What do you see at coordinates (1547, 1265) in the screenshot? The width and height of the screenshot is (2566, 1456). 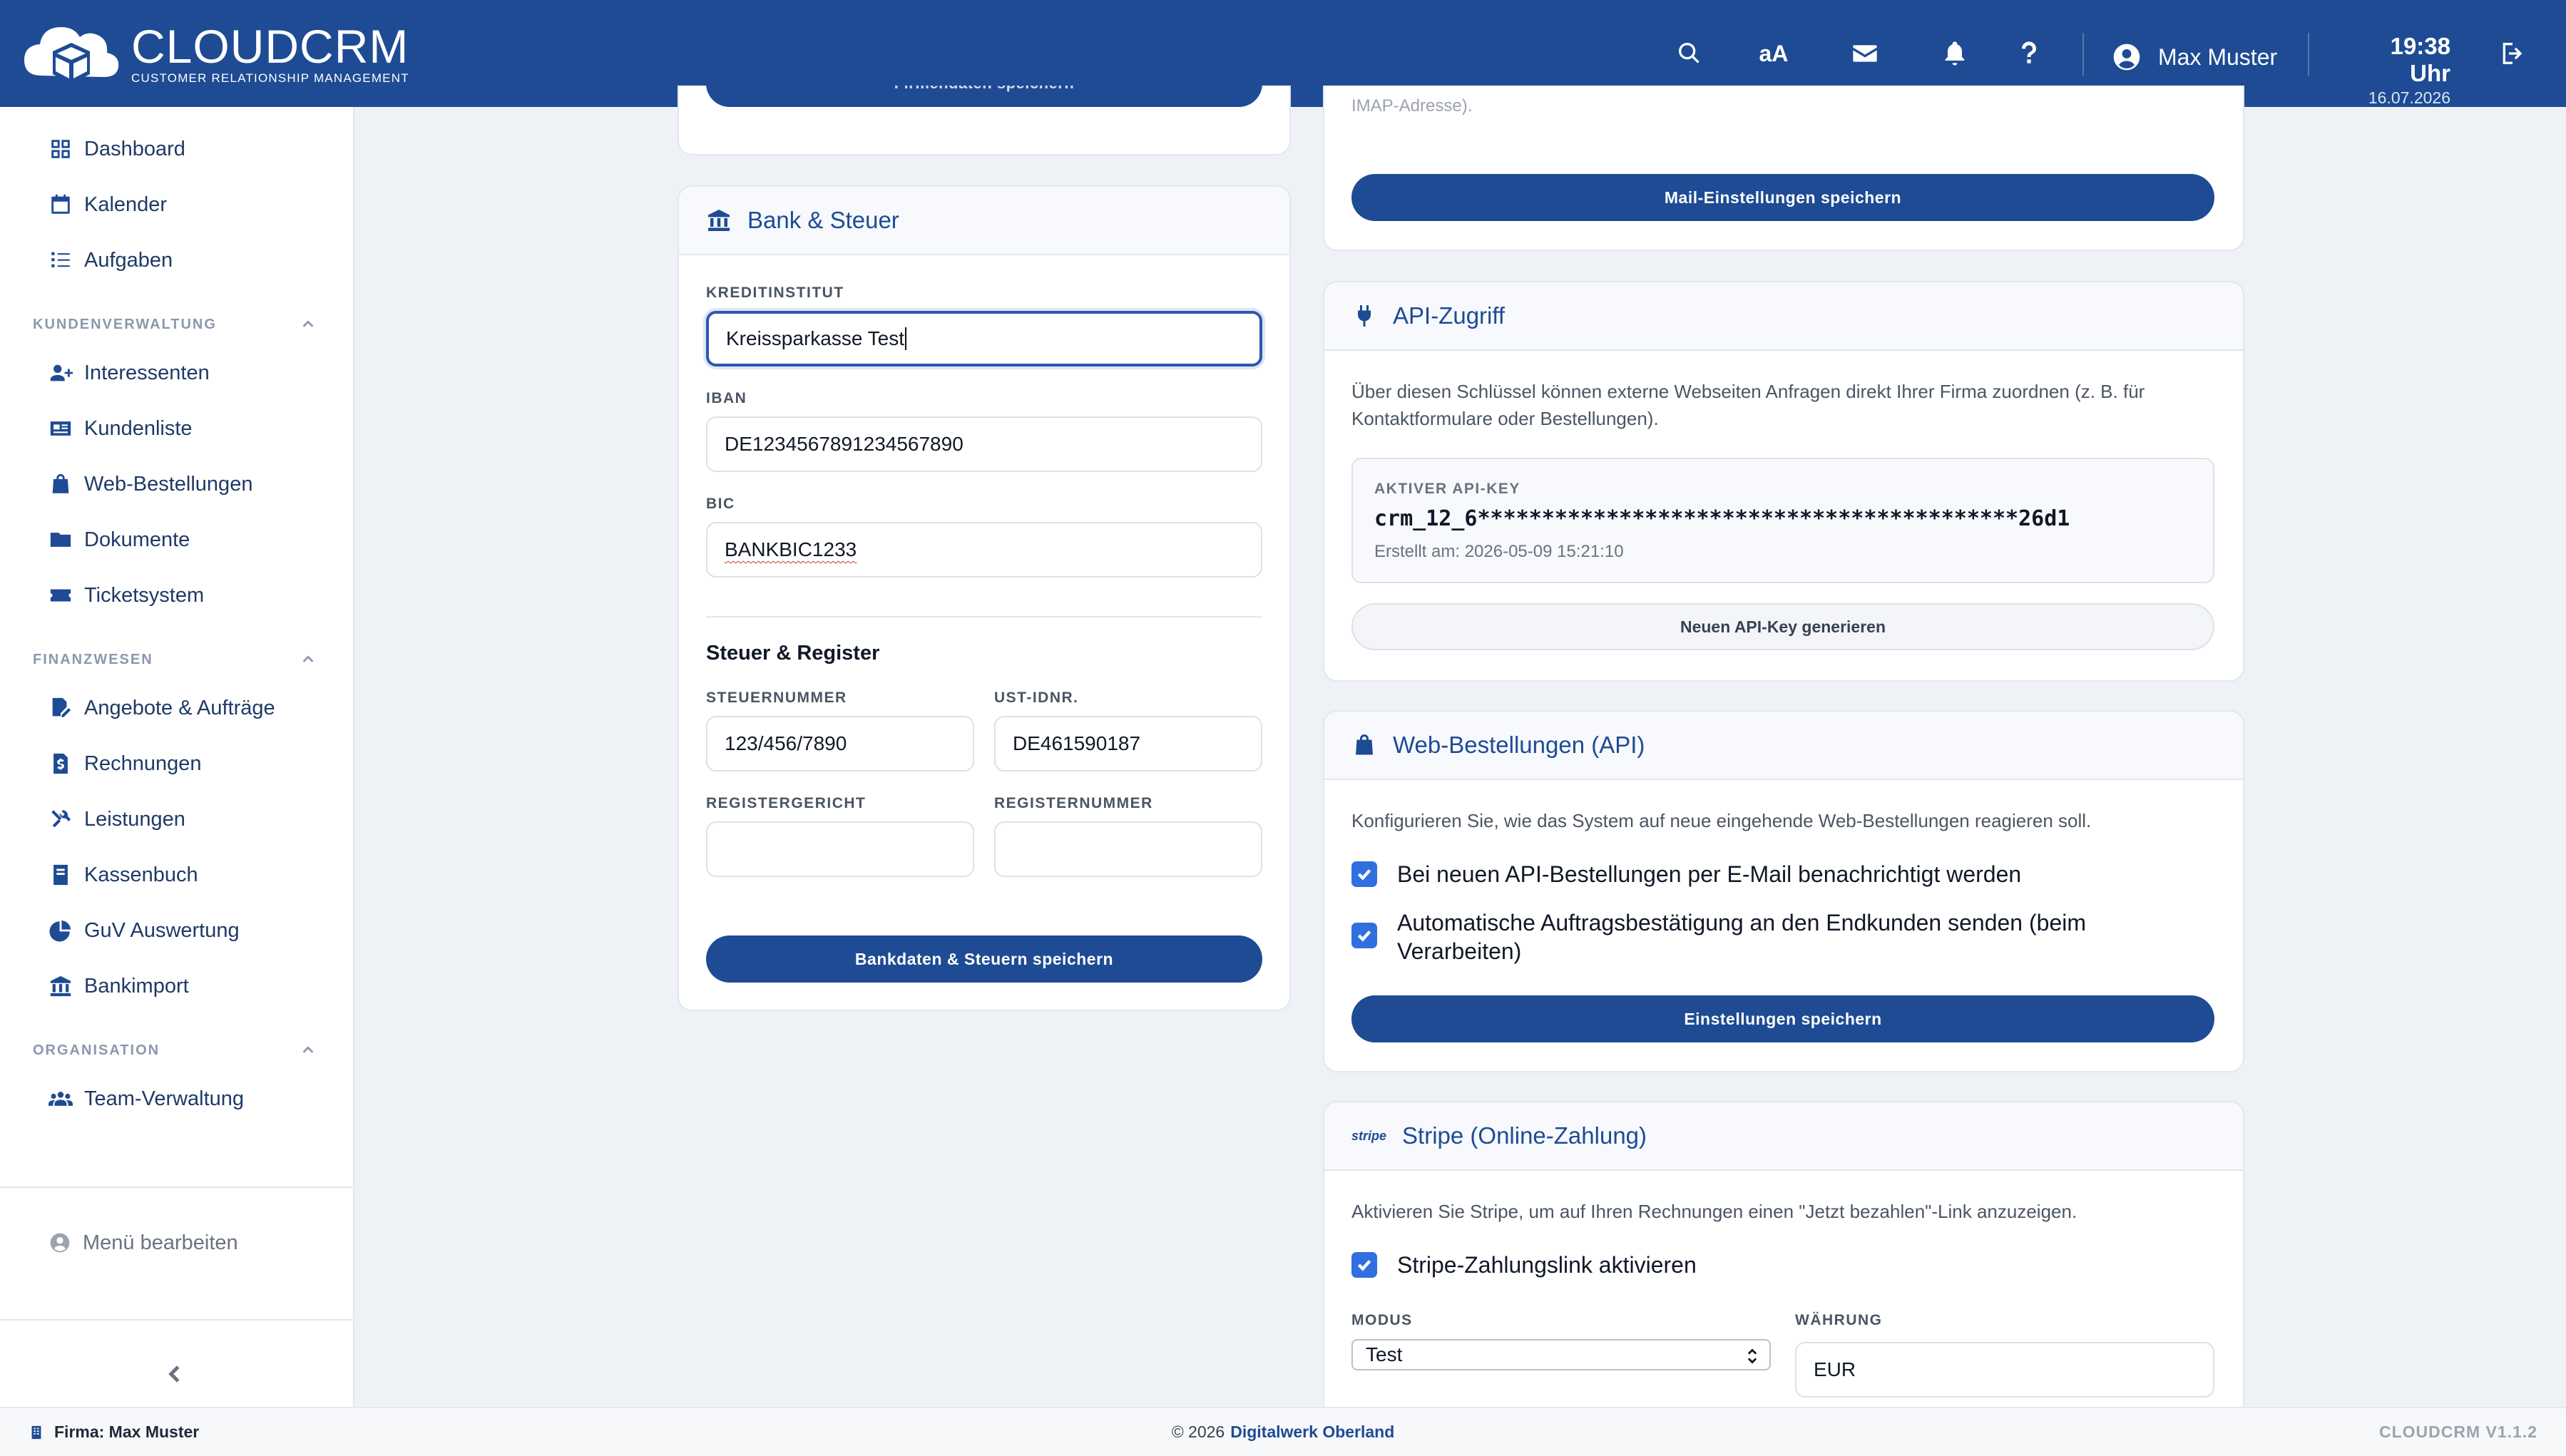 I see `checkbox-label: Stripe-Zahlungslink aktivieren` at bounding box center [1547, 1265].